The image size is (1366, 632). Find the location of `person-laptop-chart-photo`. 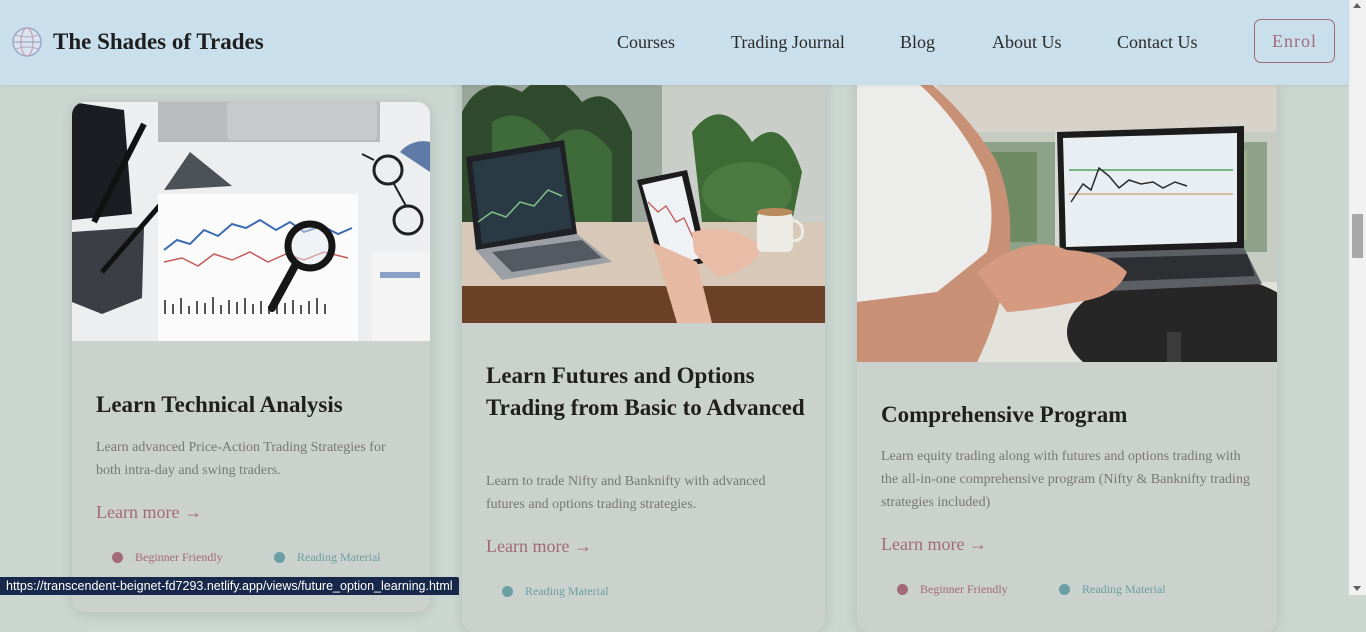

person-laptop-chart-photo is located at coordinates (1067, 217).